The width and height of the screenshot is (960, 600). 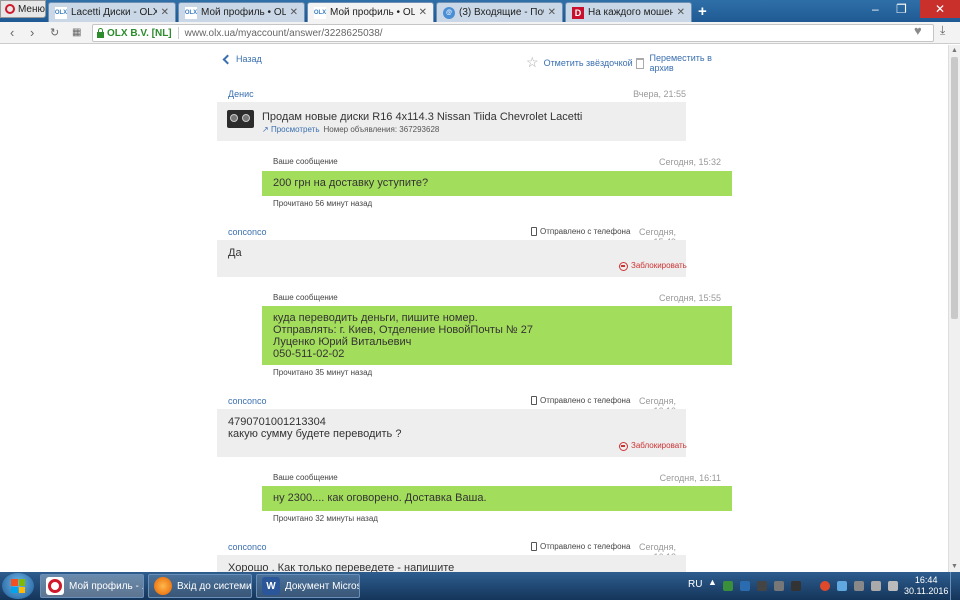 I want to click on windows-logo-icon, so click(x=18, y=586).